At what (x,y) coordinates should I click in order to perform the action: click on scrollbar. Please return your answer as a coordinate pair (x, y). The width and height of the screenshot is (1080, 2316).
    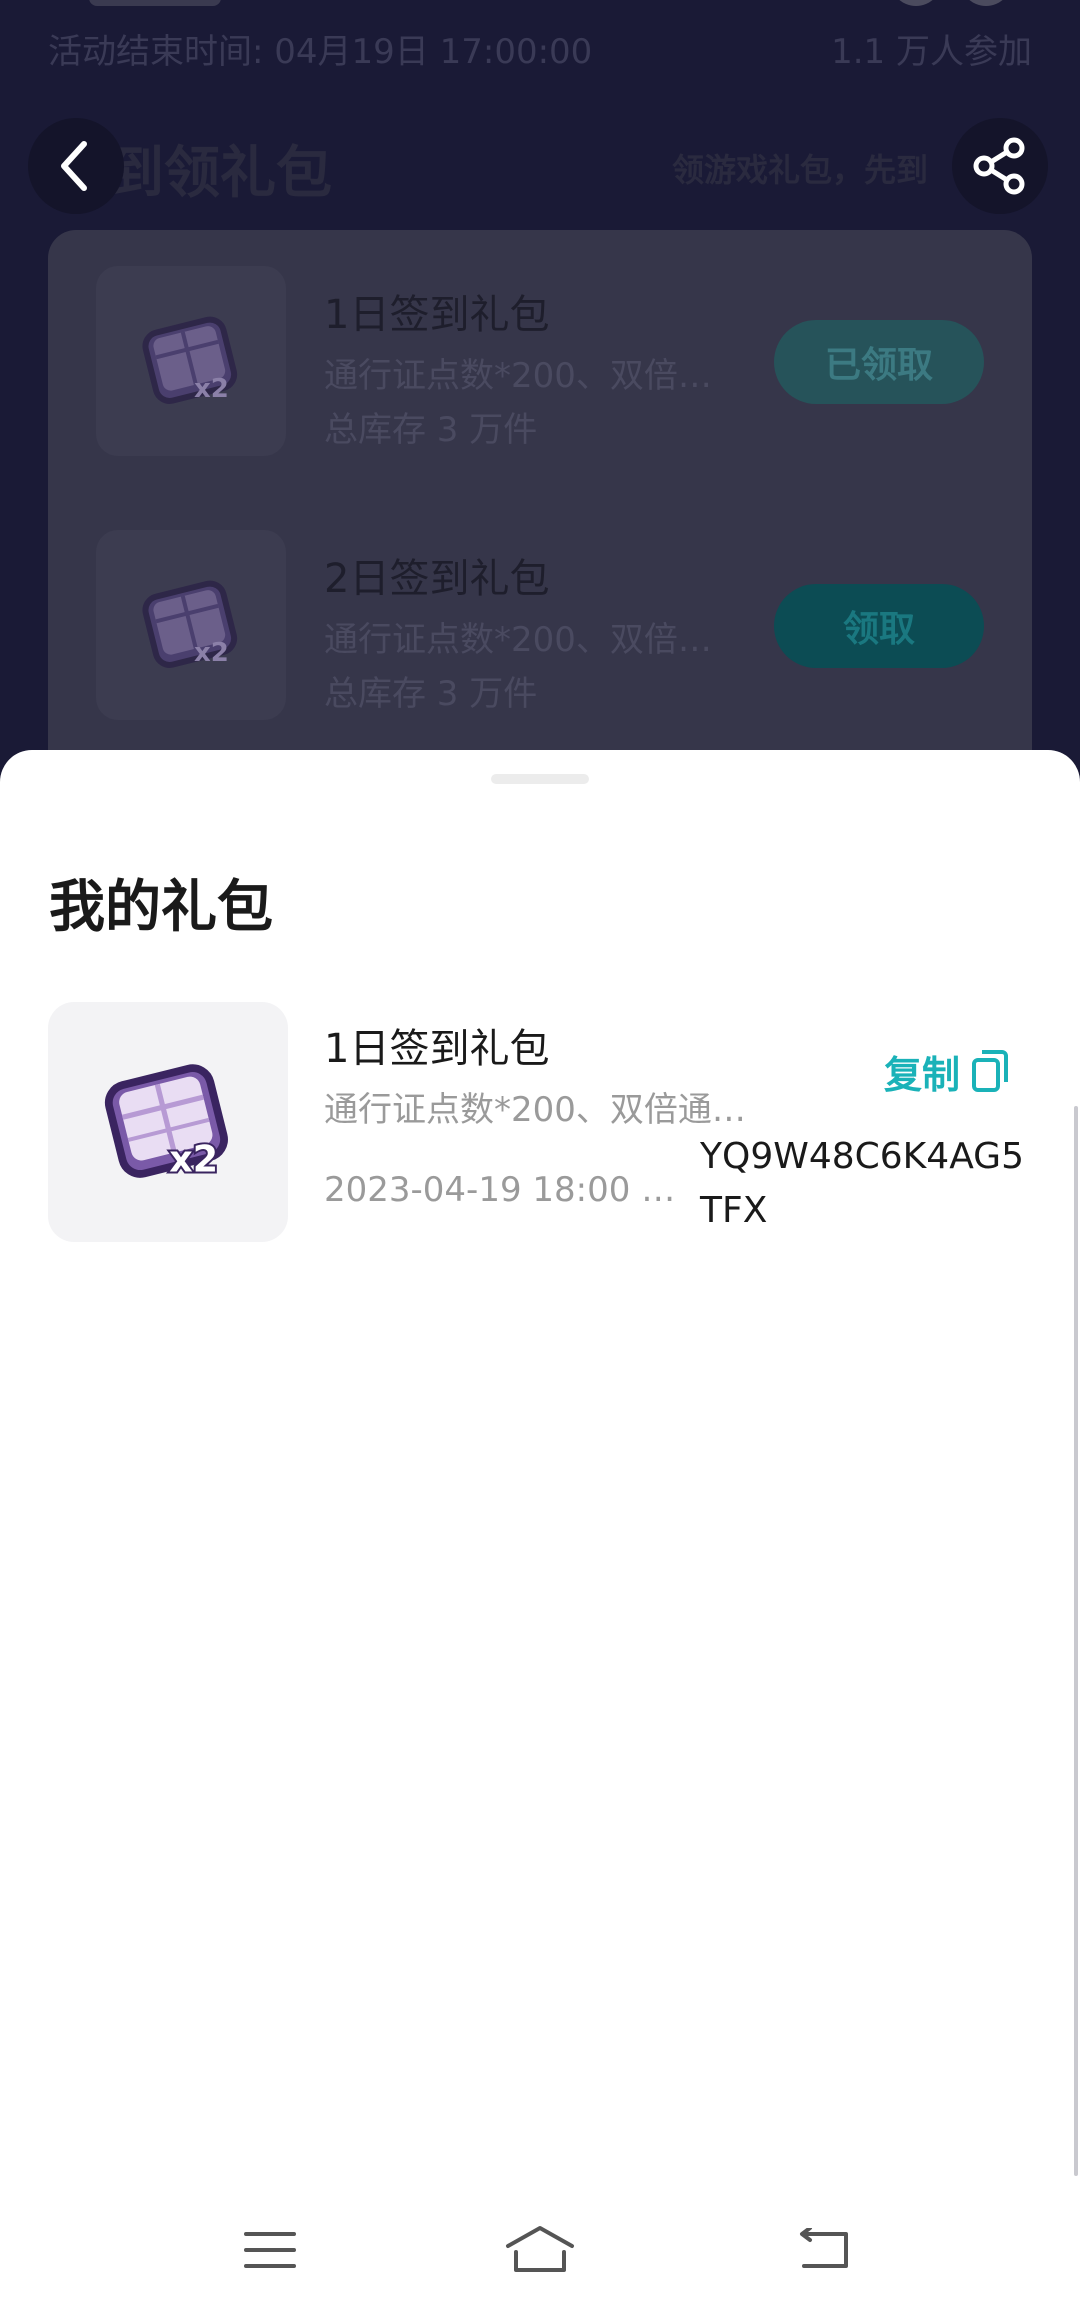
    Looking at the image, I should click on (1076, 1641).